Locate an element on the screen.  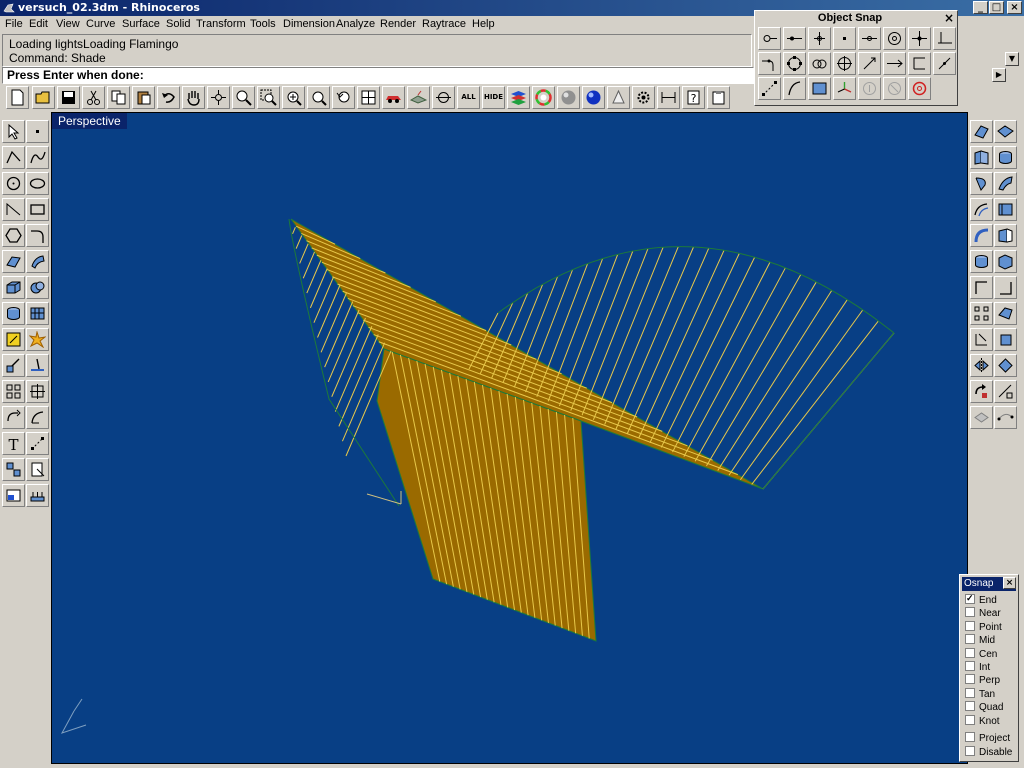
boolean-button is located at coordinates (37, 287).